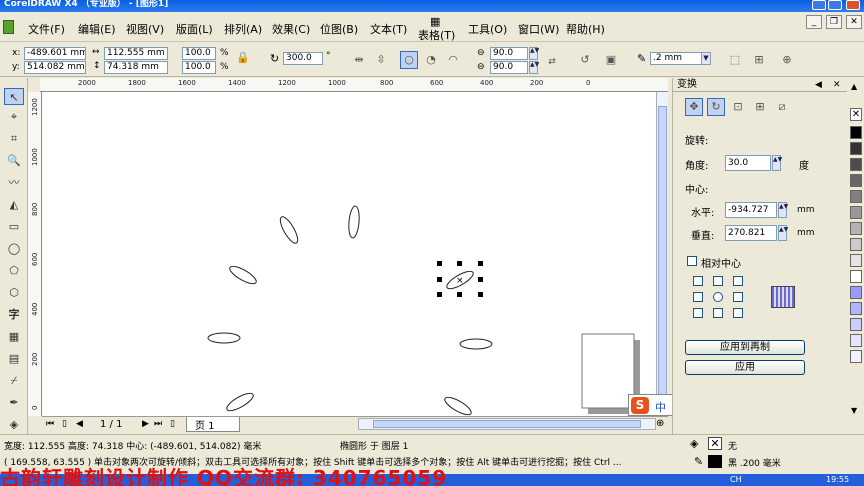 The image size is (864, 486). I want to click on text-tool-icon: 字, so click(14, 314).